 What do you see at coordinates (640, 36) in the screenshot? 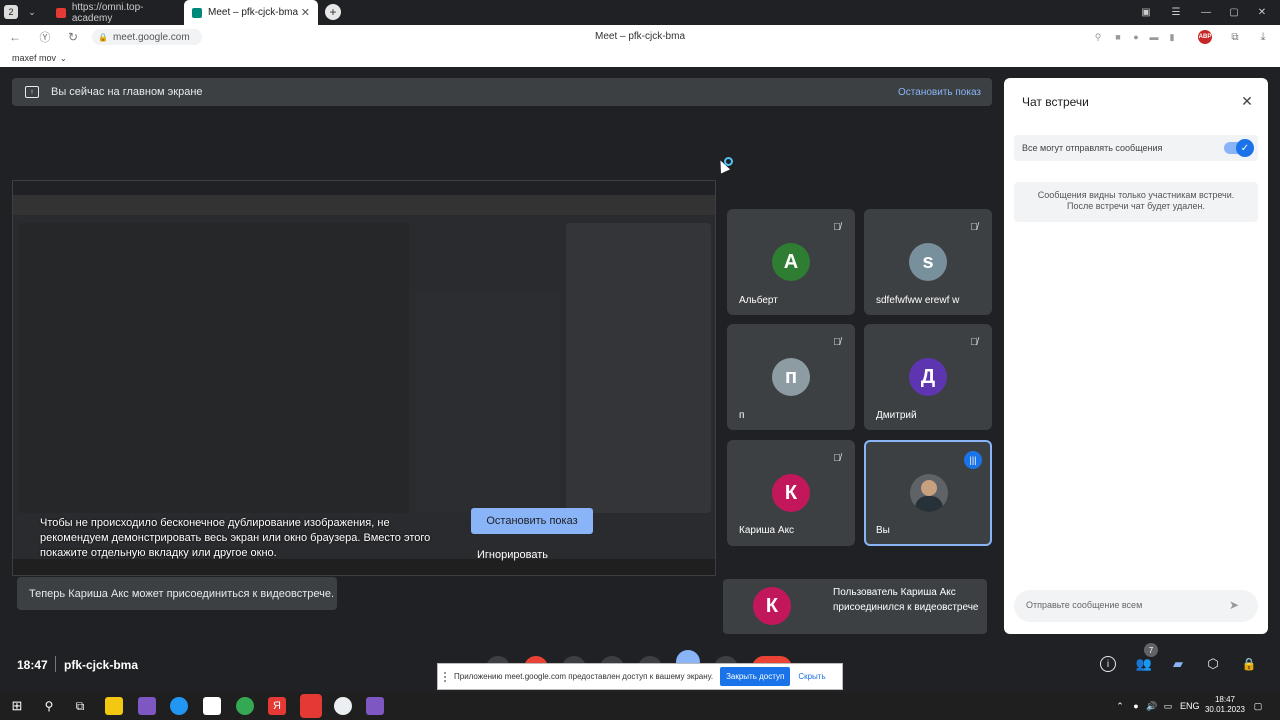
I see `page-title: Meet – pfk-cjck-bma` at bounding box center [640, 36].